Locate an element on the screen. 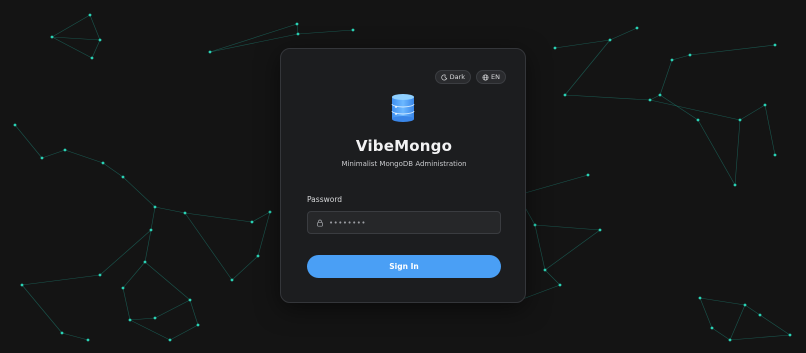  password-label: Password is located at coordinates (325, 199).